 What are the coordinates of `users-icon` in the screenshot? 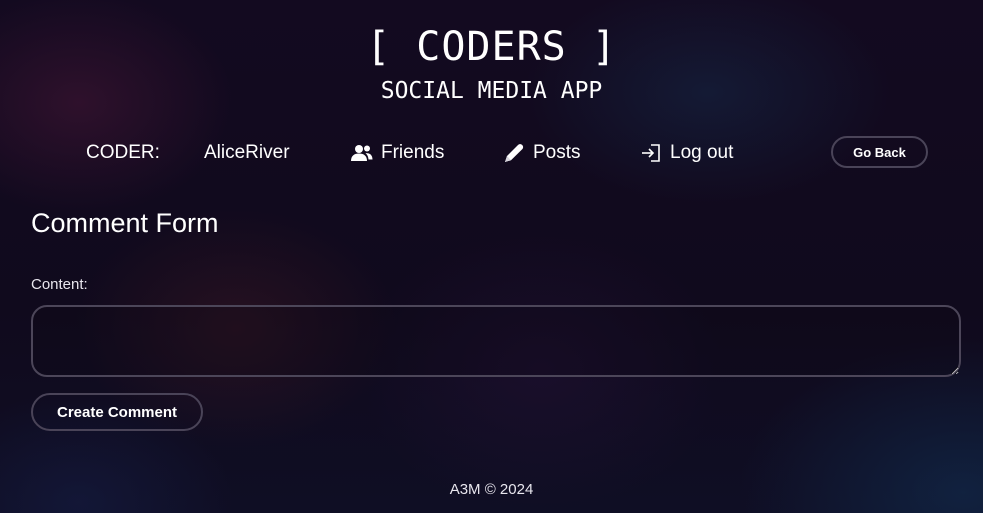 It's located at (362, 153).